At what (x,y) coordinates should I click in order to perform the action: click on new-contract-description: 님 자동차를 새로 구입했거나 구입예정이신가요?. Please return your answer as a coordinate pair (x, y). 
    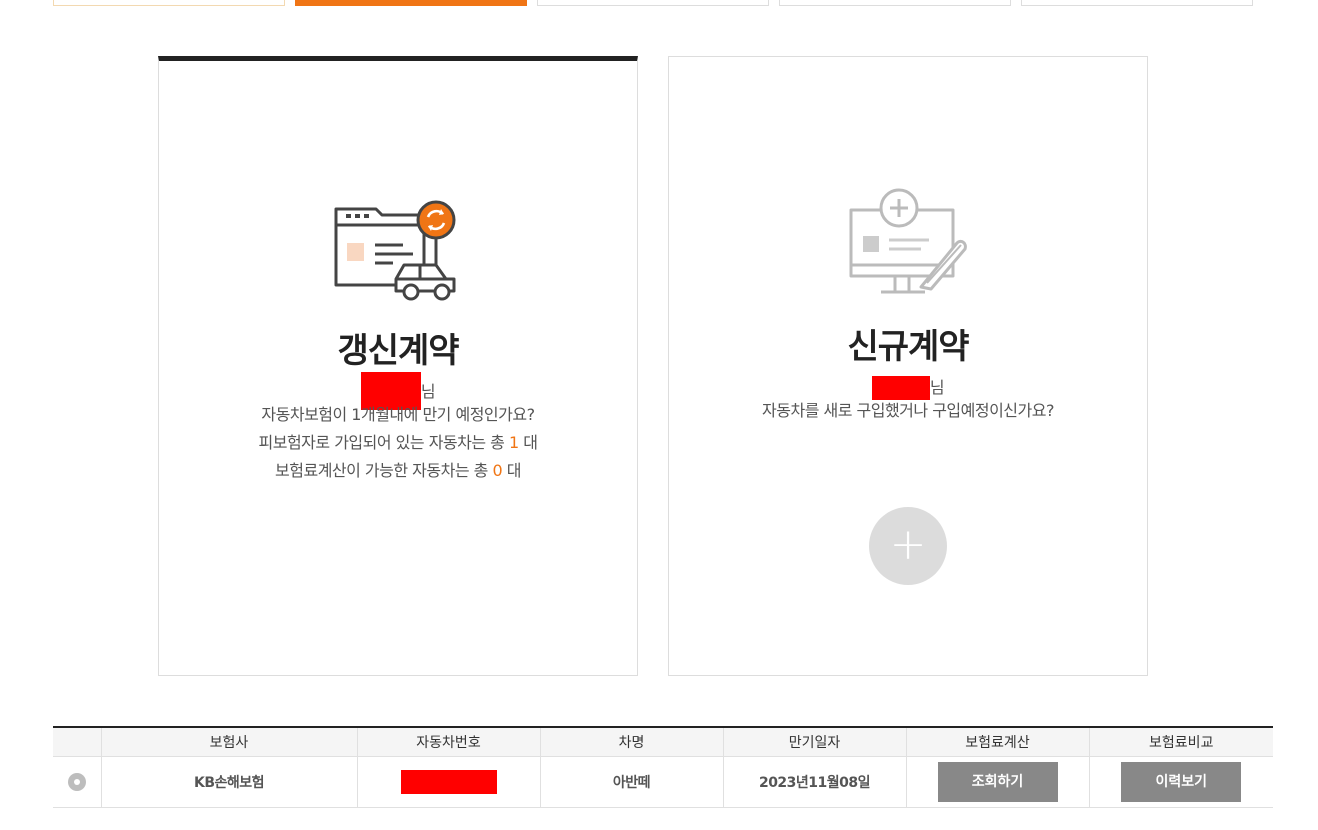
    Looking at the image, I should click on (908, 397).